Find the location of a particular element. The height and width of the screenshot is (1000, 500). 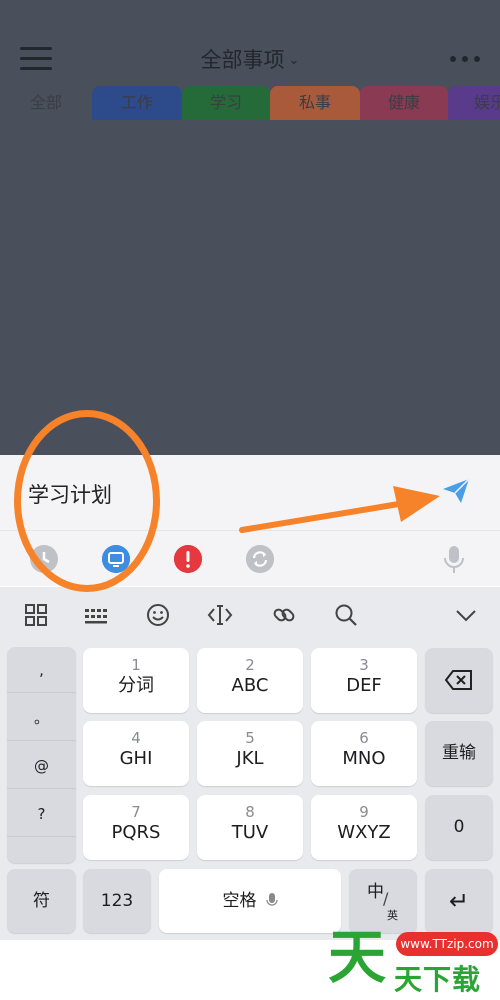

key-8-tuv: 8 TUV is located at coordinates (250, 827).